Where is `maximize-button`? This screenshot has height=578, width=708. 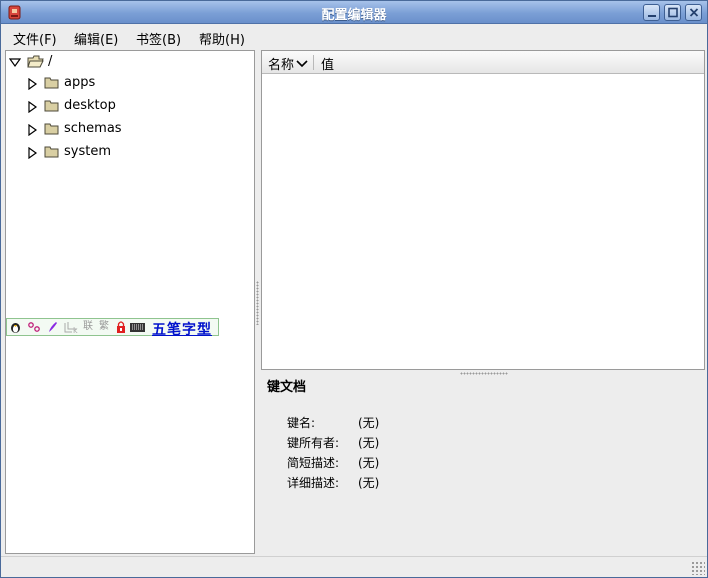
maximize-button is located at coordinates (672, 12).